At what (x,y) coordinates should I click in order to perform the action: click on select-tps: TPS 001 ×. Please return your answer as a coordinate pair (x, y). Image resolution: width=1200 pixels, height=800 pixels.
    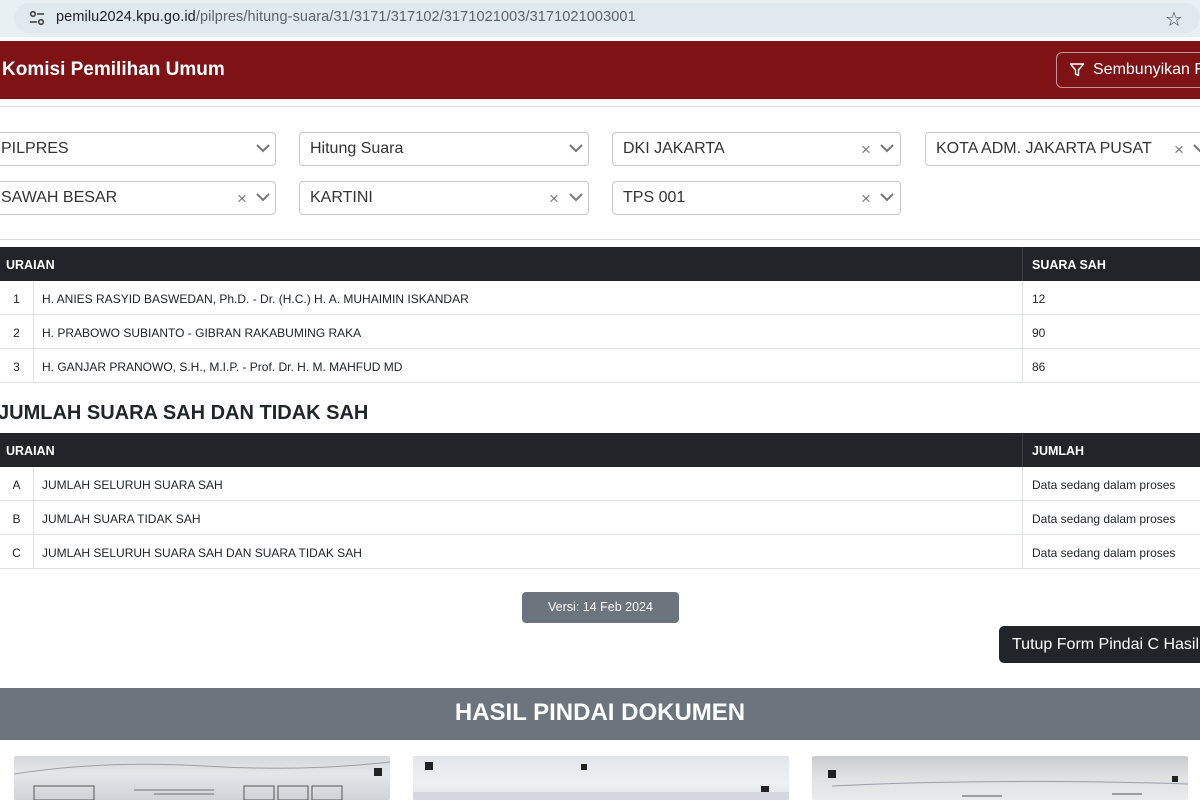
    Looking at the image, I should click on (756, 198).